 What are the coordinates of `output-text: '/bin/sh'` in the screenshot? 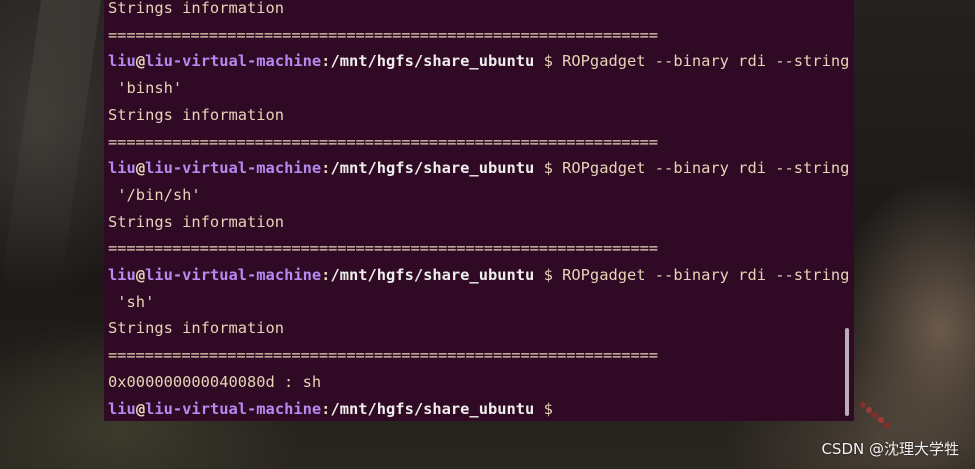 It's located at (154, 195).